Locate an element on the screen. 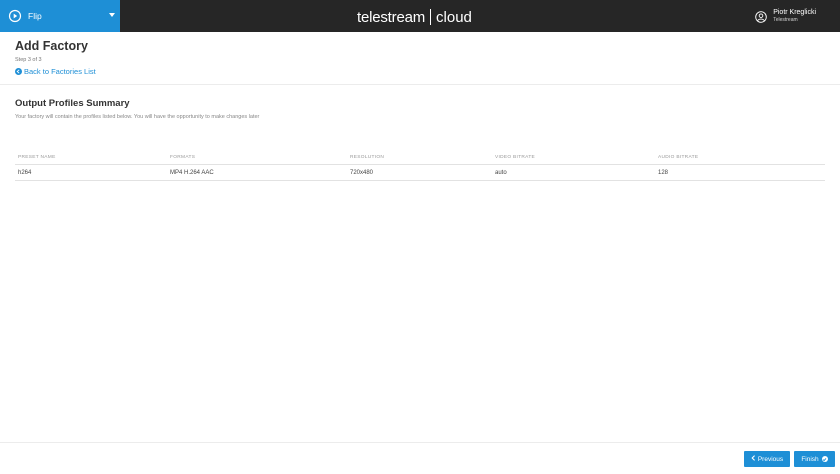  previous-button: Previous is located at coordinates (767, 459).